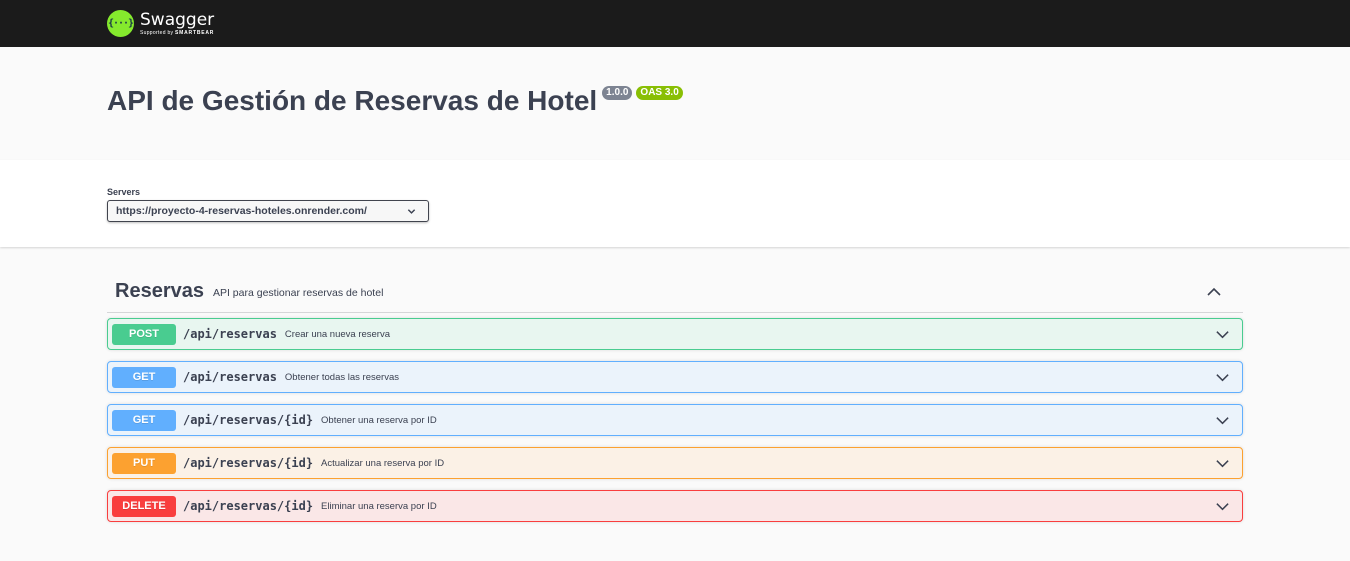 The image size is (1350, 561). I want to click on page-title: API de Gestión de Reservas de Hotel, so click(352, 100).